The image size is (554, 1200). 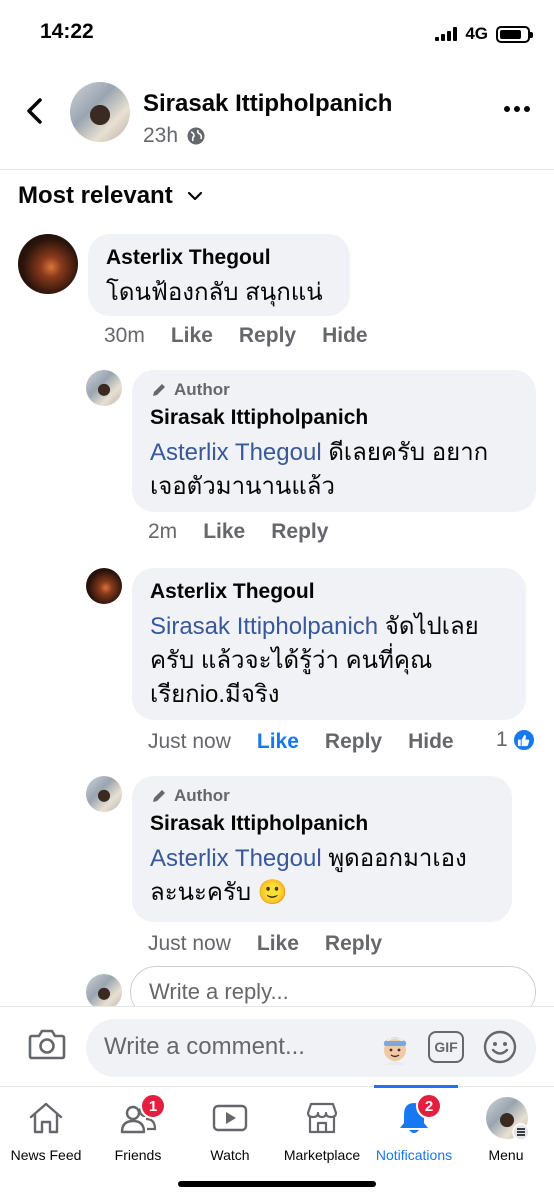 I want to click on globe-icon, so click(x=196, y=136).